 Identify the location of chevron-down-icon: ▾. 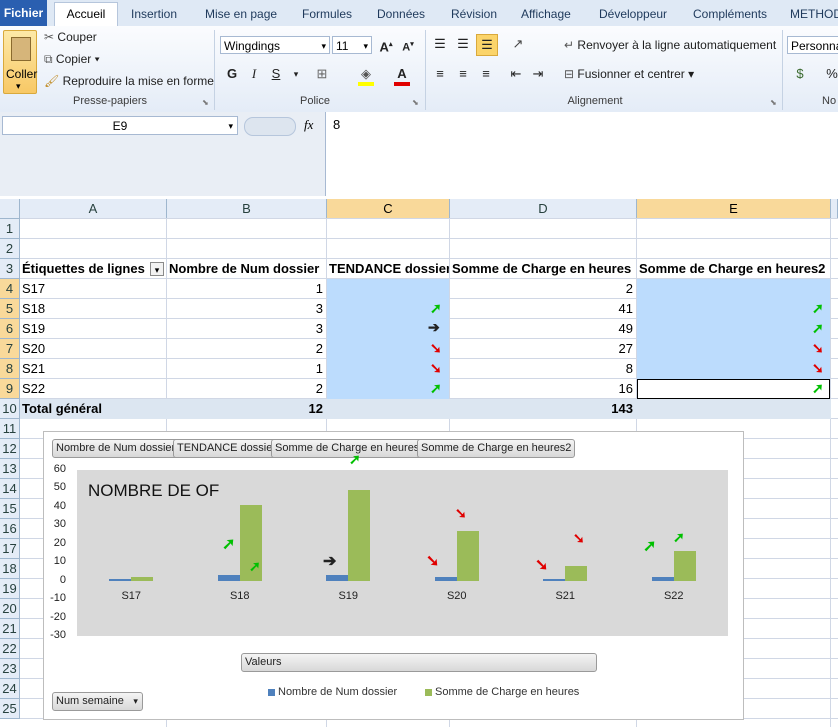
(296, 74).